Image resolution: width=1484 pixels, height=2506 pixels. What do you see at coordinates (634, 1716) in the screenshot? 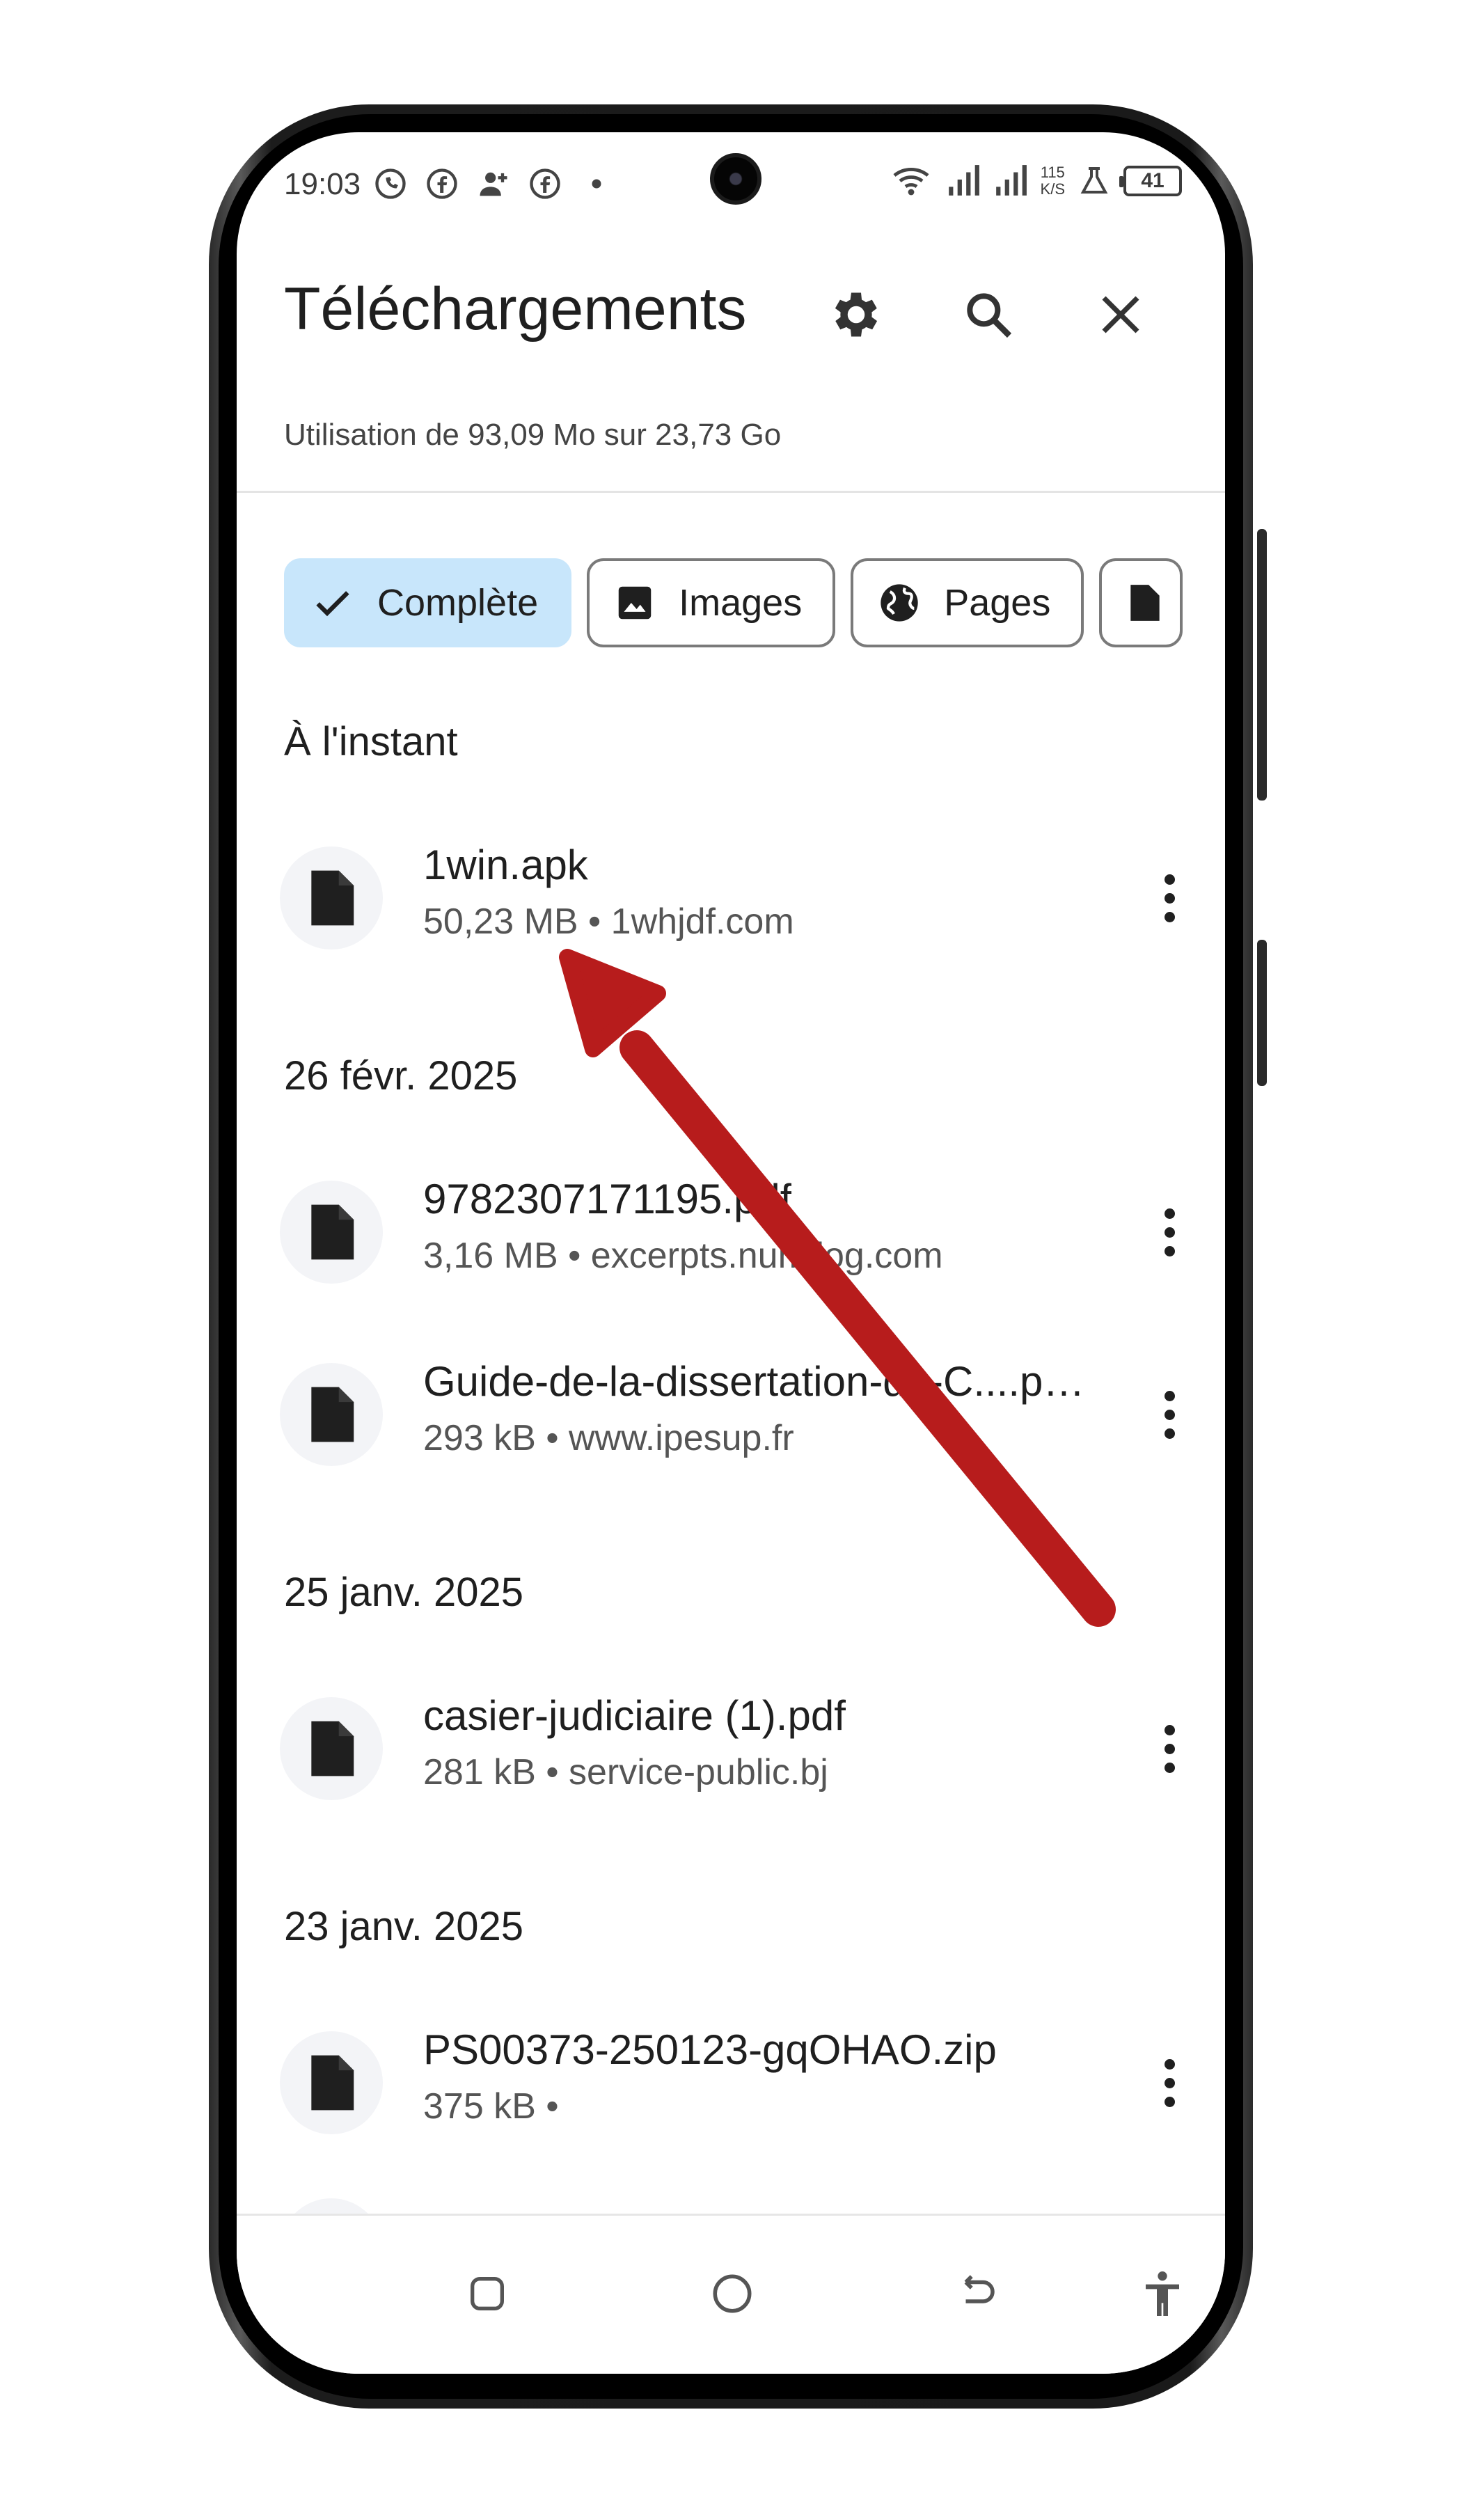
I see `file-name: casier-judiciaire (1).pdf` at bounding box center [634, 1716].